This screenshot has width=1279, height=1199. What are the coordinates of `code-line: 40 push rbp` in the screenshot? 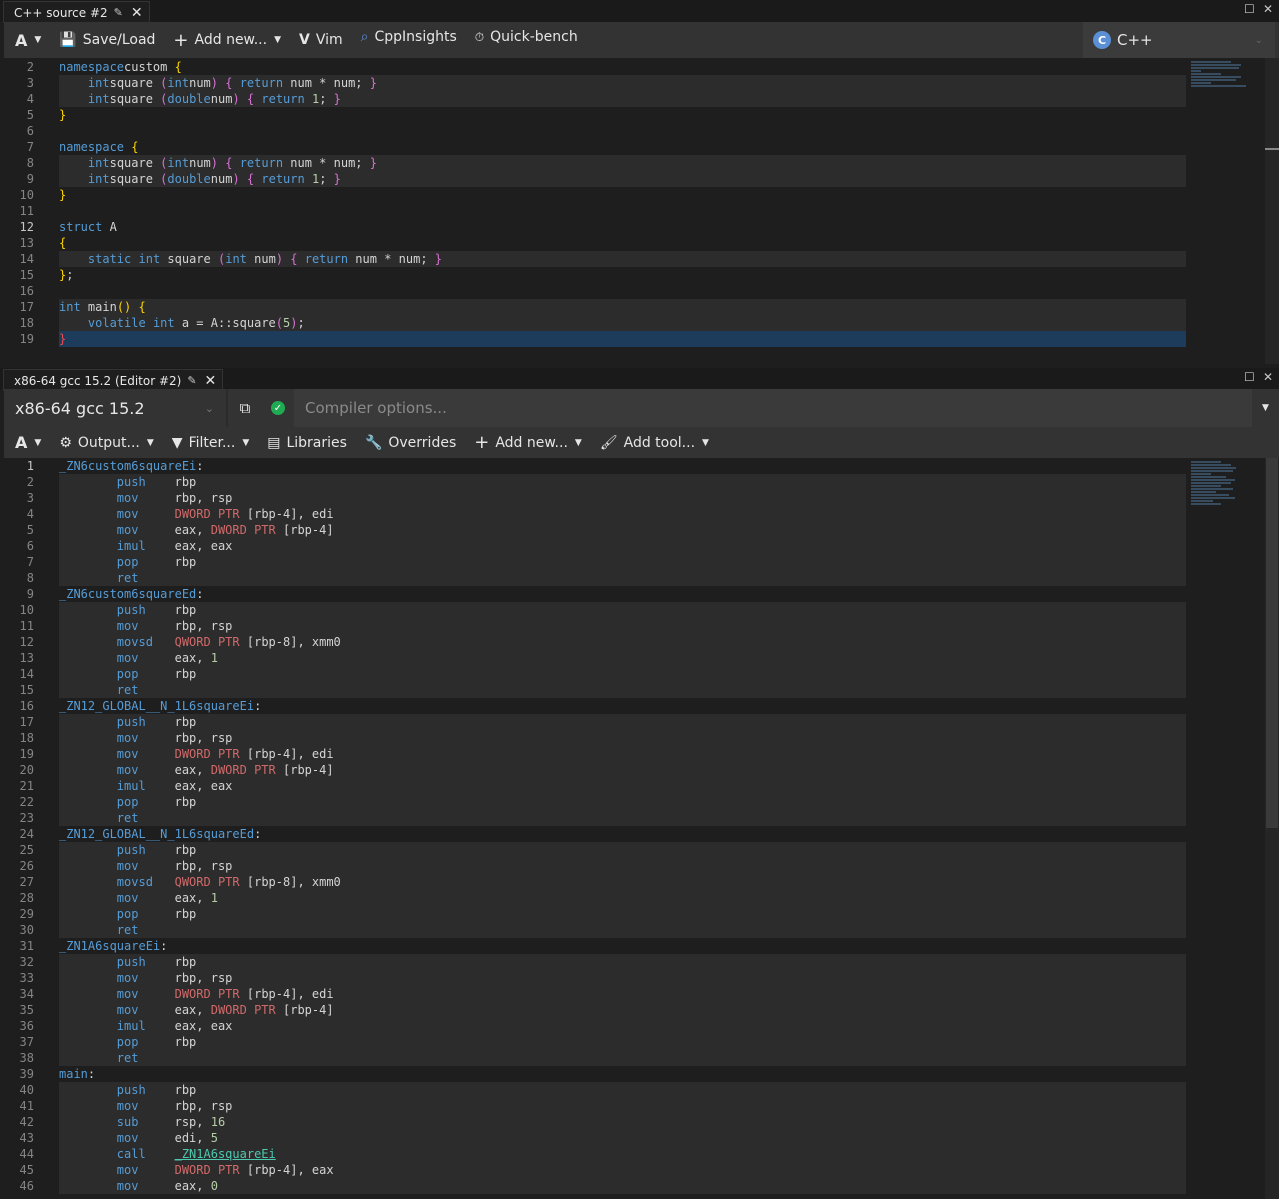 It's located at (595, 1090).